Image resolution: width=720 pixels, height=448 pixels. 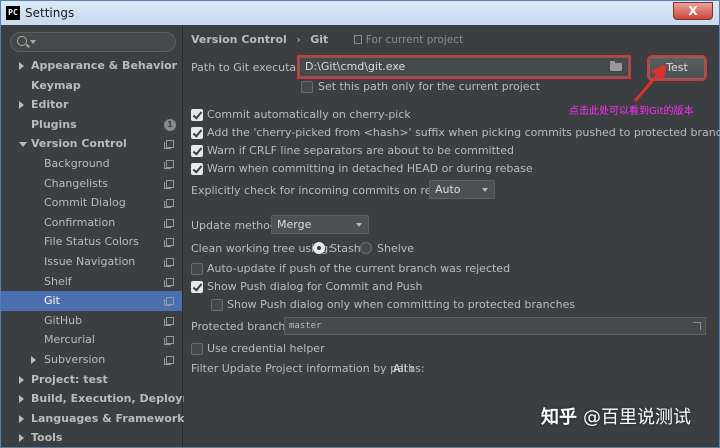 What do you see at coordinates (33, 42) in the screenshot?
I see `search-history-dropdown-icon` at bounding box center [33, 42].